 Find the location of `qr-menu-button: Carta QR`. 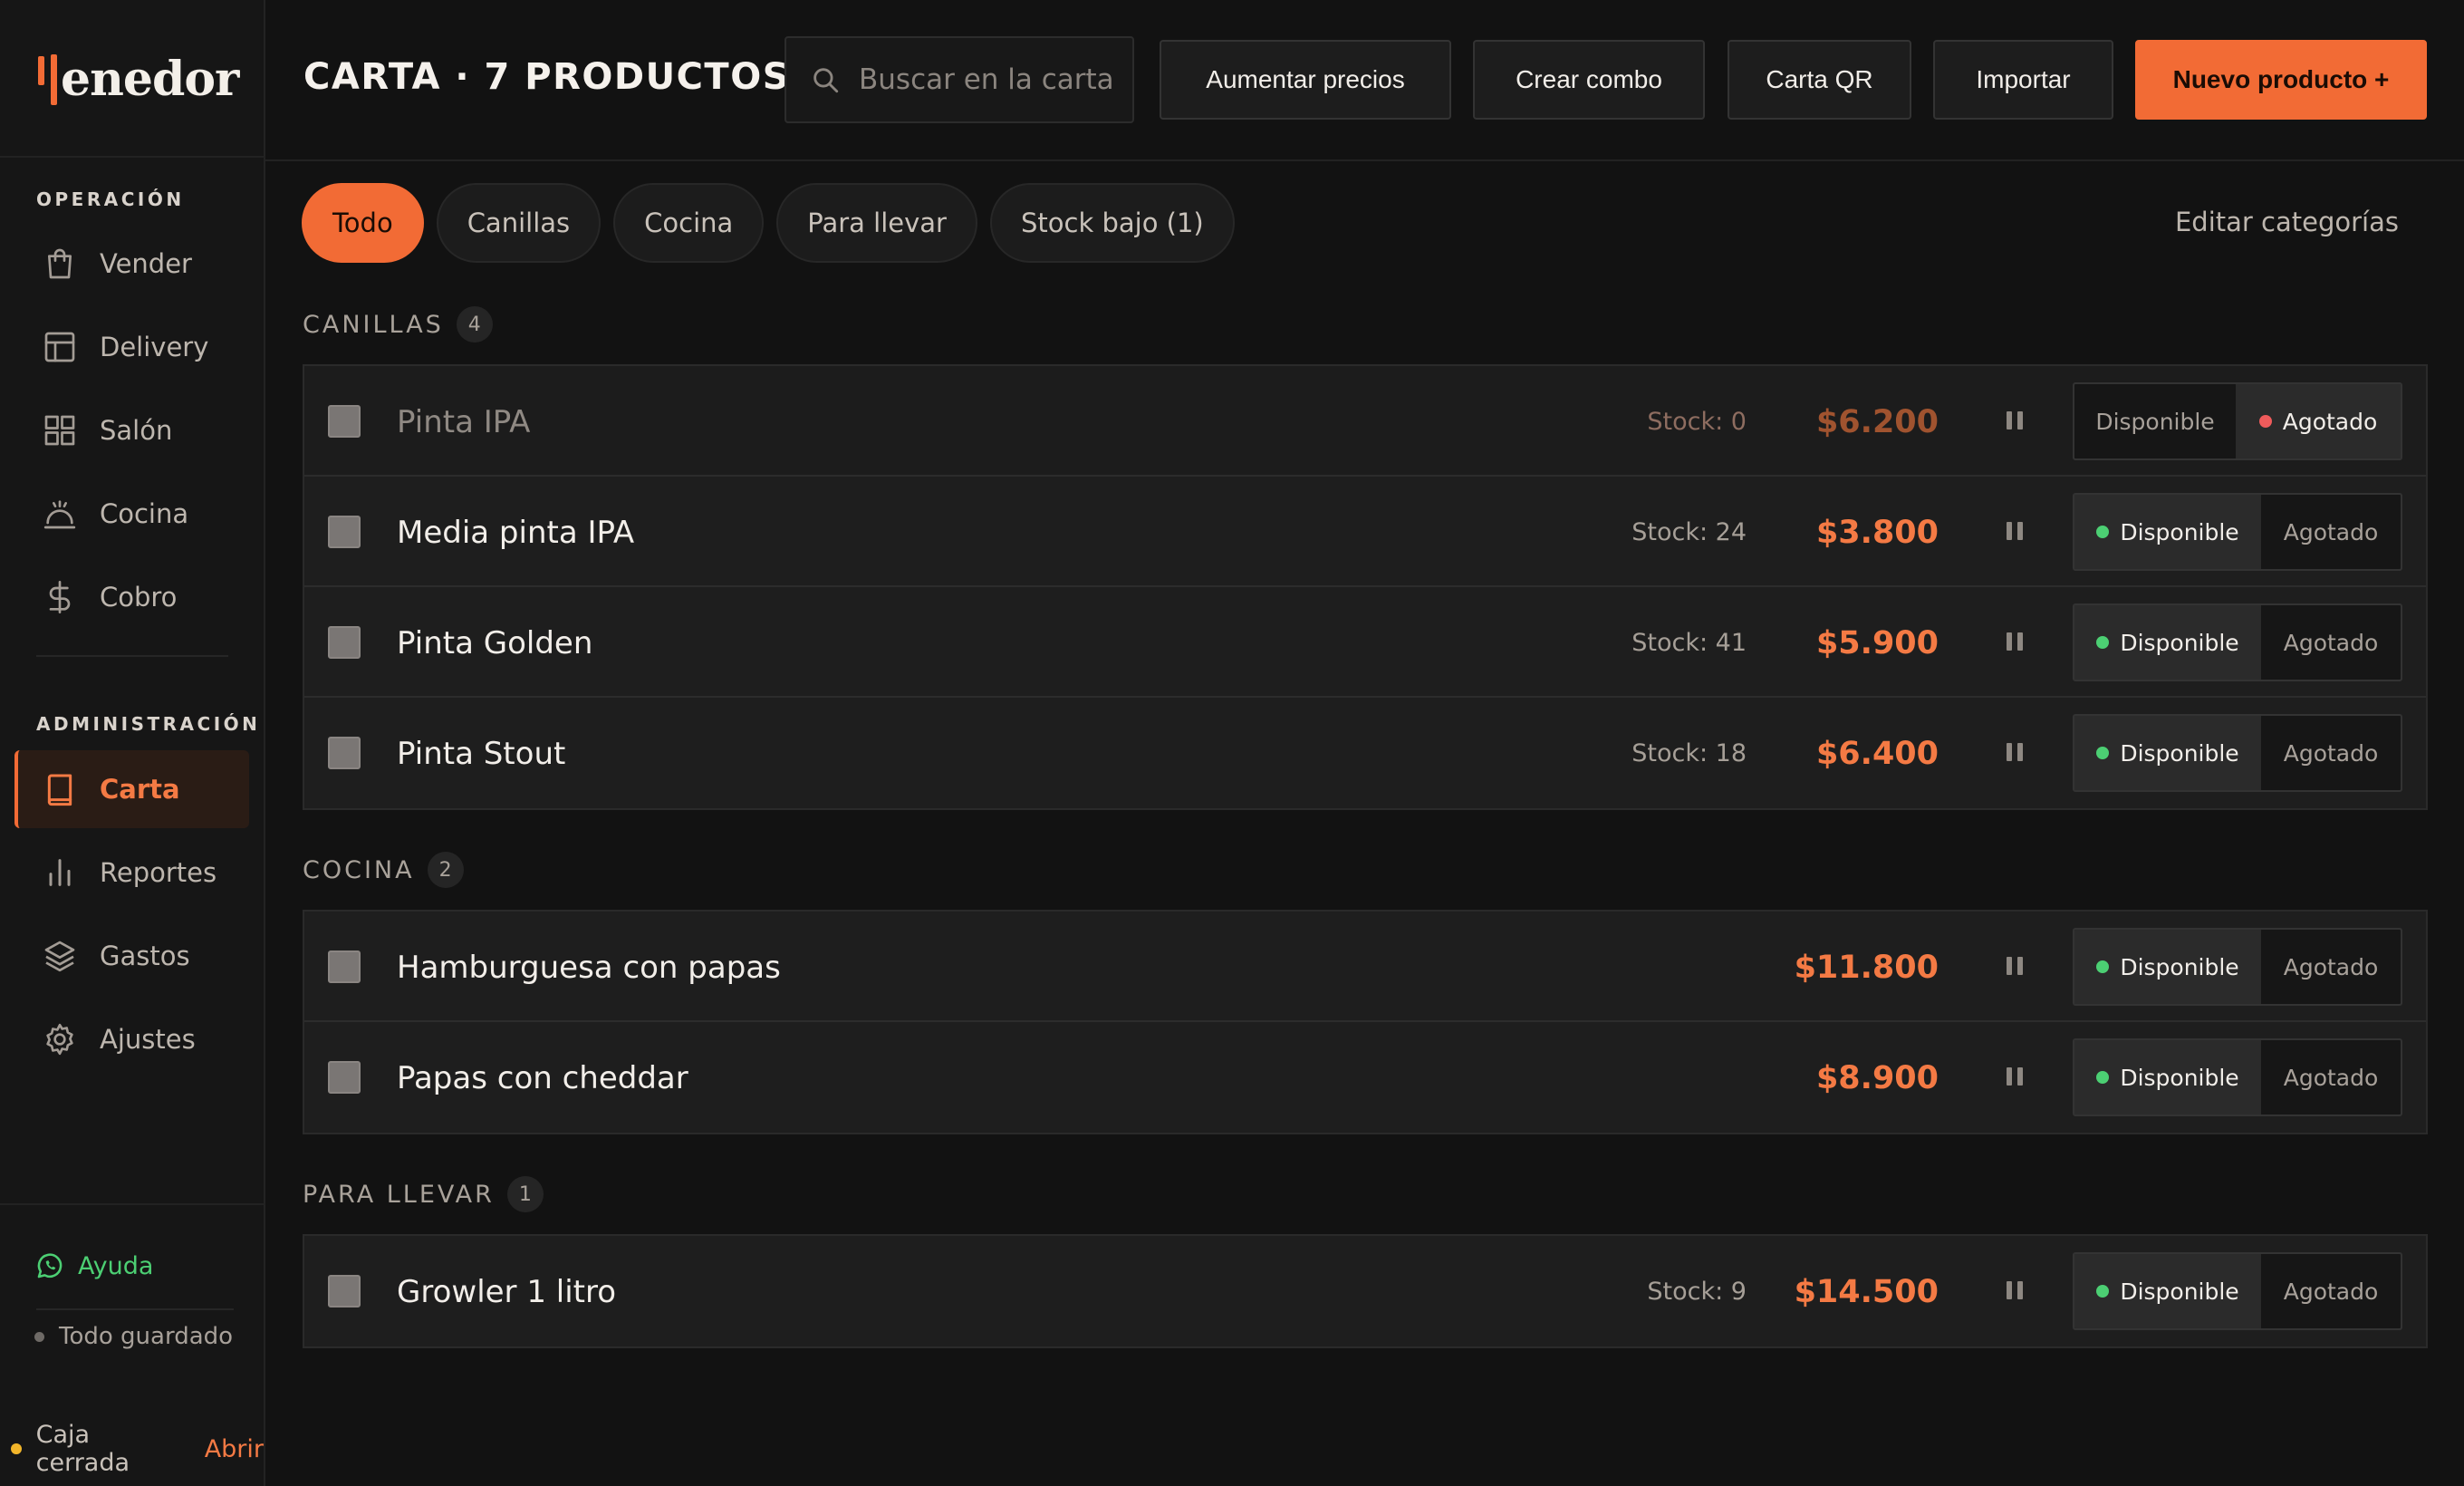

qr-menu-button: Carta QR is located at coordinates (1819, 80).